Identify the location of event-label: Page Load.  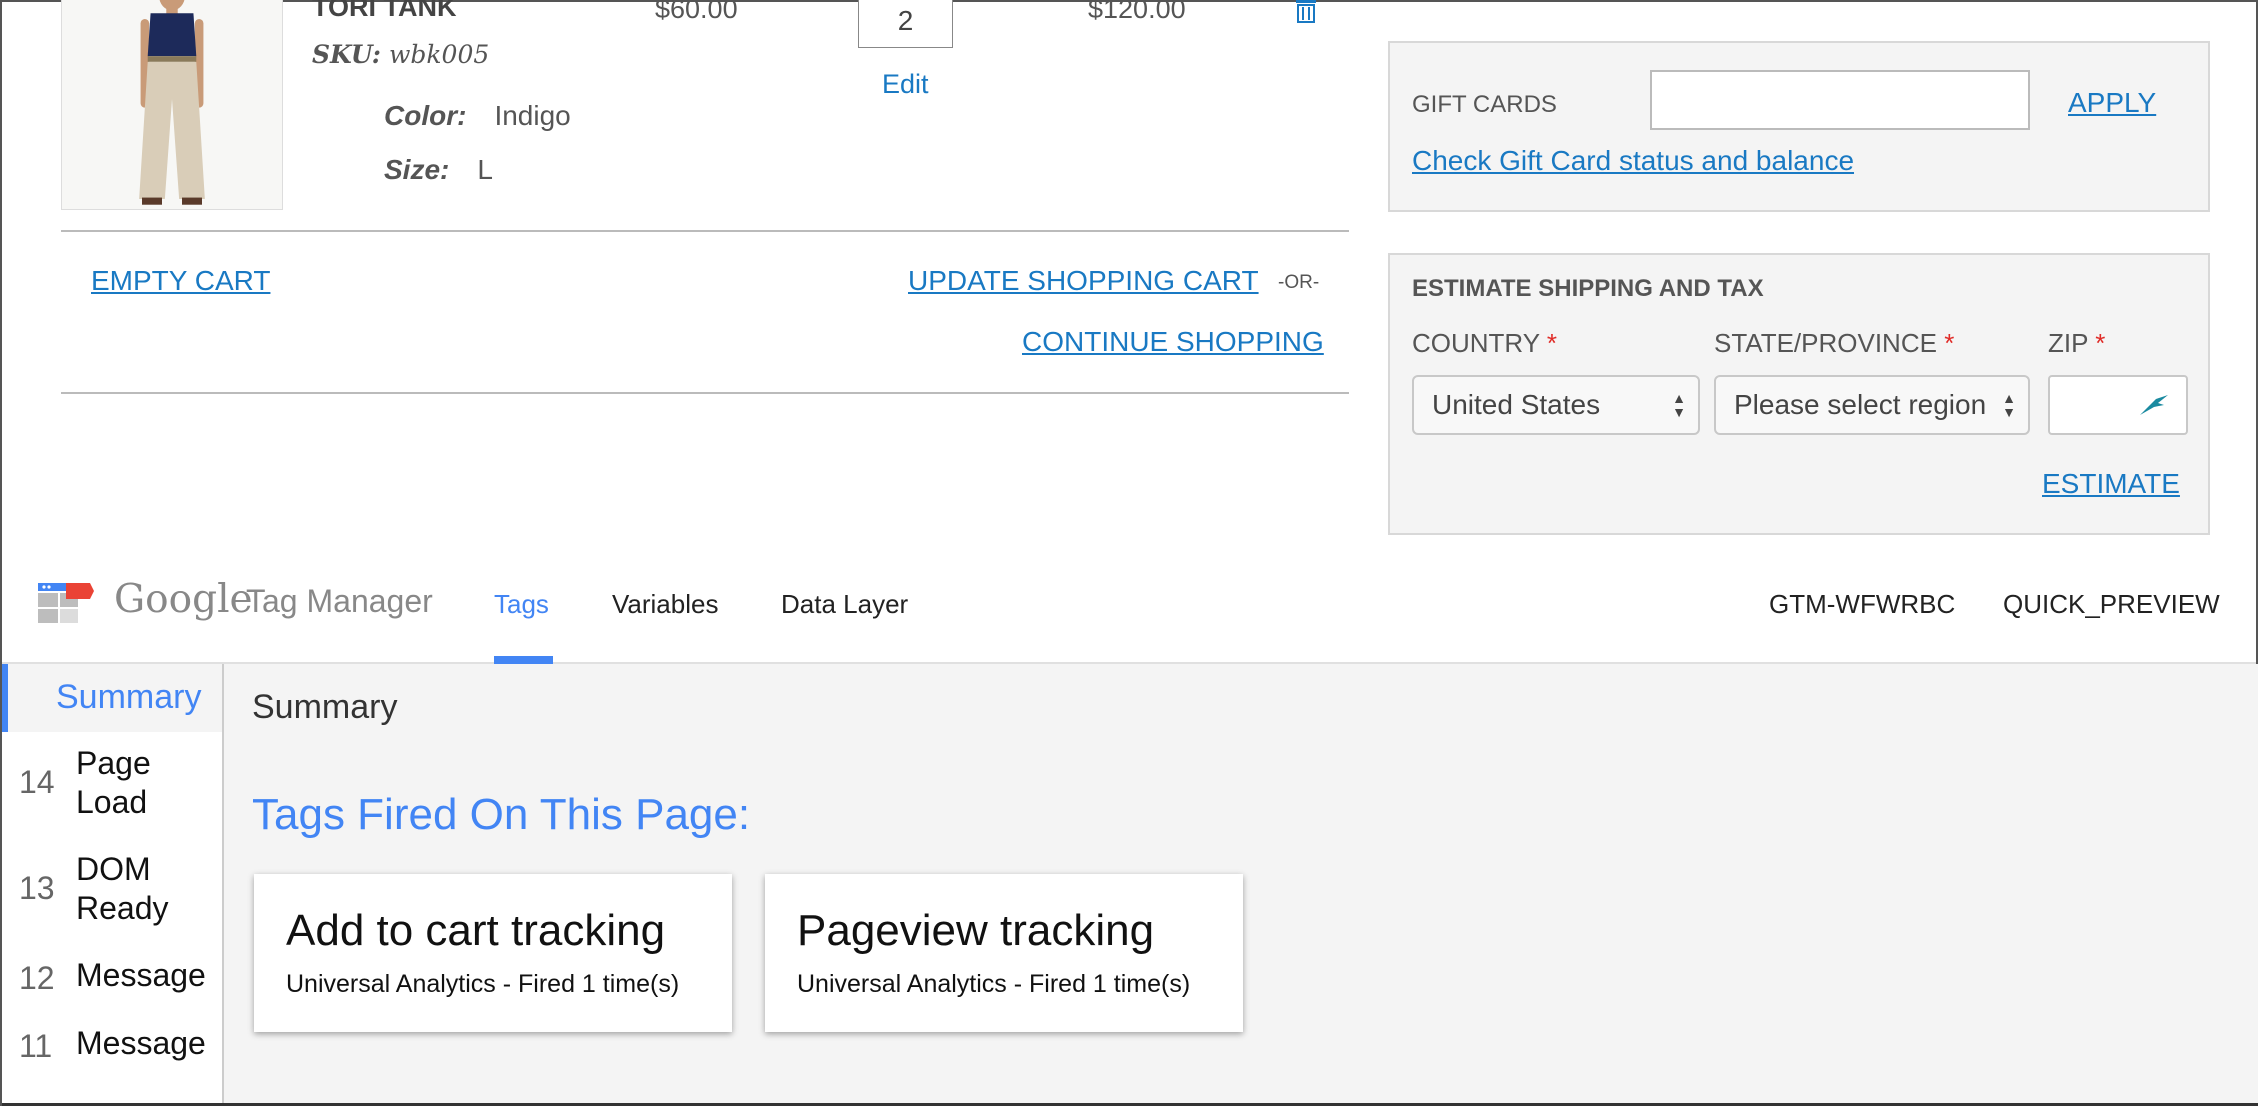
(113, 782).